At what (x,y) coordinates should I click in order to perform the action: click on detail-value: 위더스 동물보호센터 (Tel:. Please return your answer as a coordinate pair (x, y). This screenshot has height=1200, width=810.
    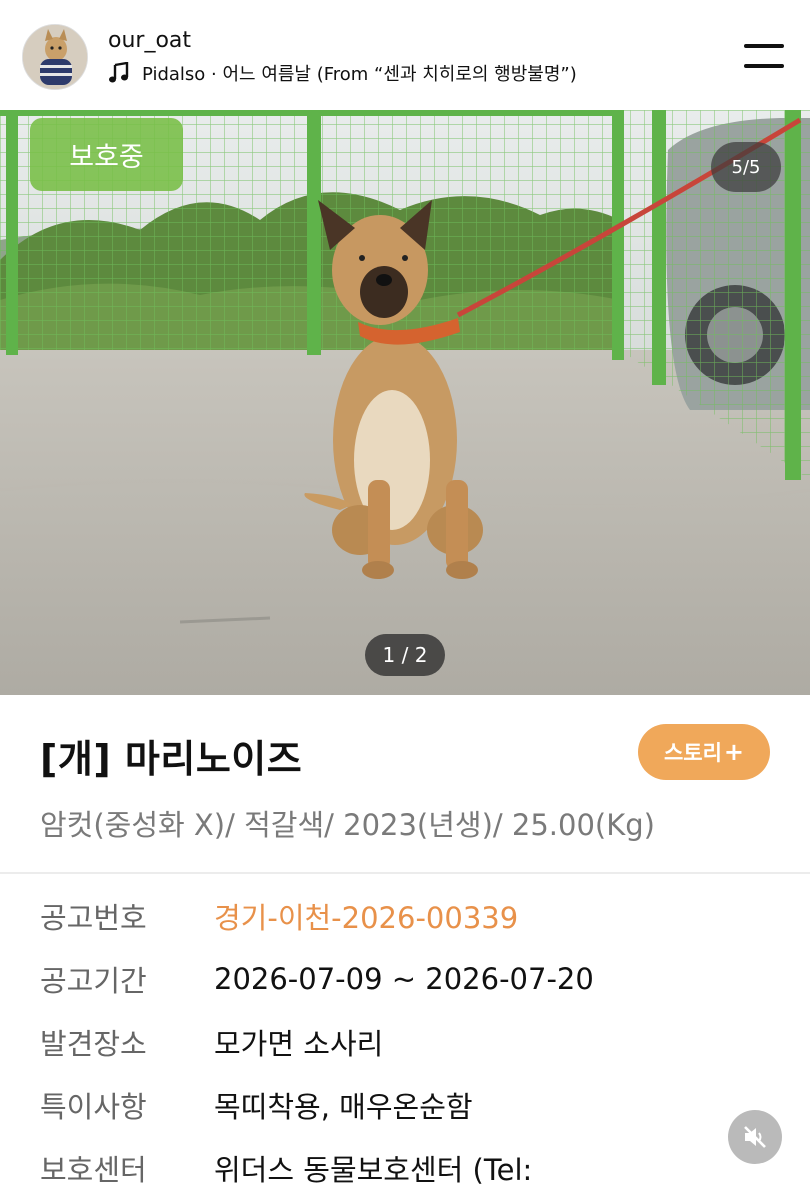
    Looking at the image, I should click on (373, 1170).